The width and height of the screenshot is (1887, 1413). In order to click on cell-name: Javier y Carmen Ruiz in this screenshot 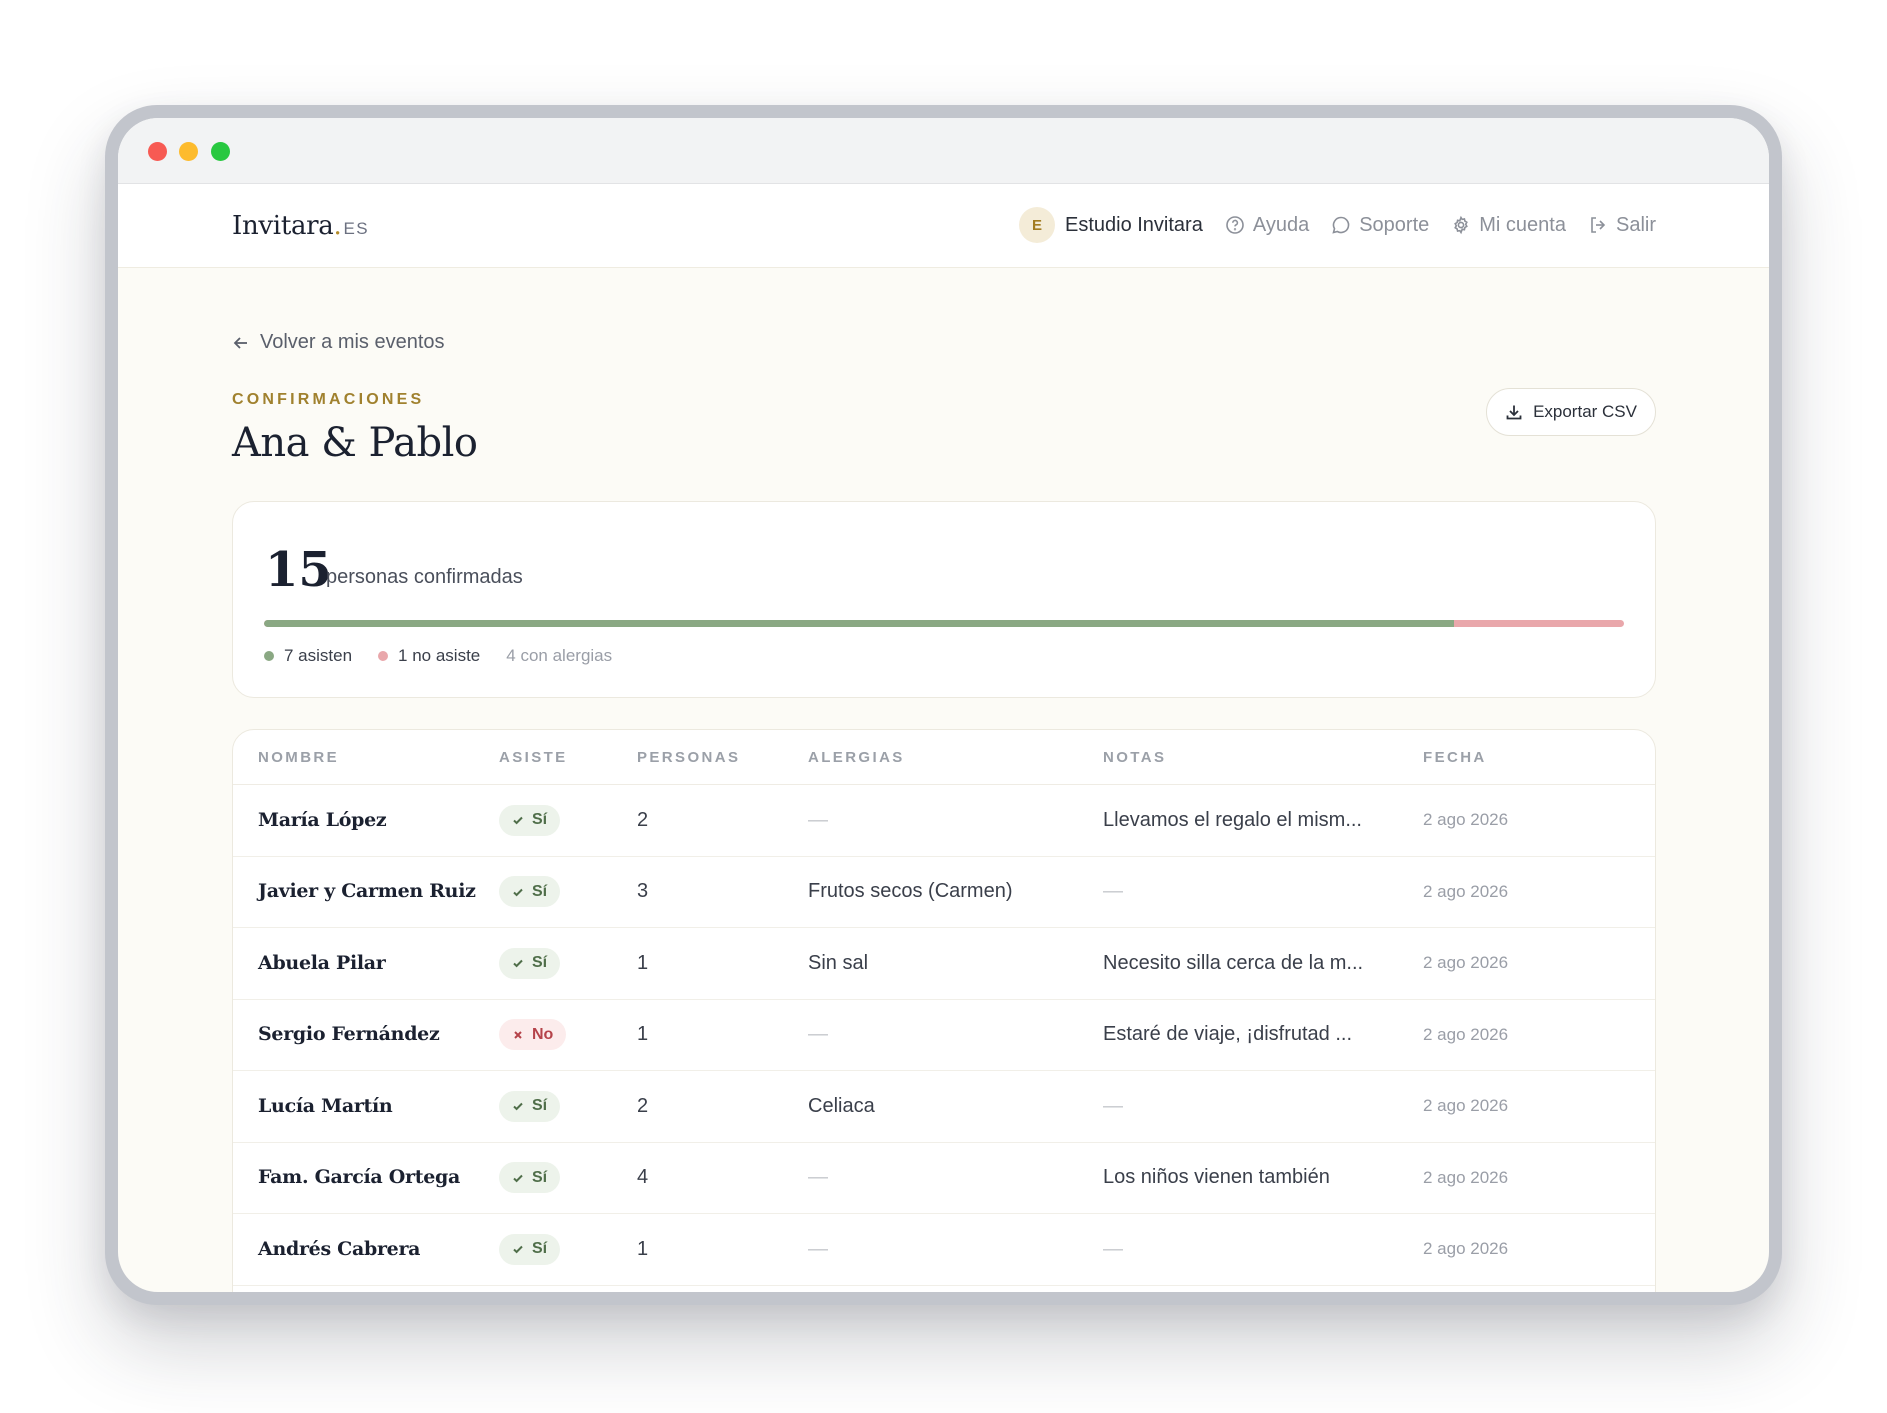, I will do `click(366, 891)`.